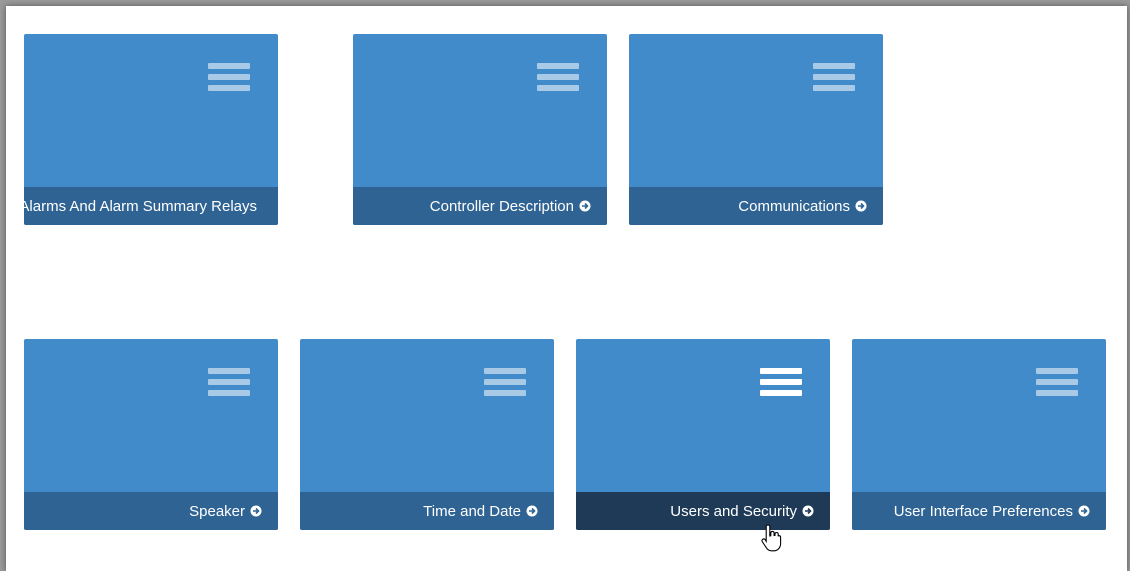 The image size is (1130, 571). I want to click on tile-footer: Controller Description, so click(480, 206).